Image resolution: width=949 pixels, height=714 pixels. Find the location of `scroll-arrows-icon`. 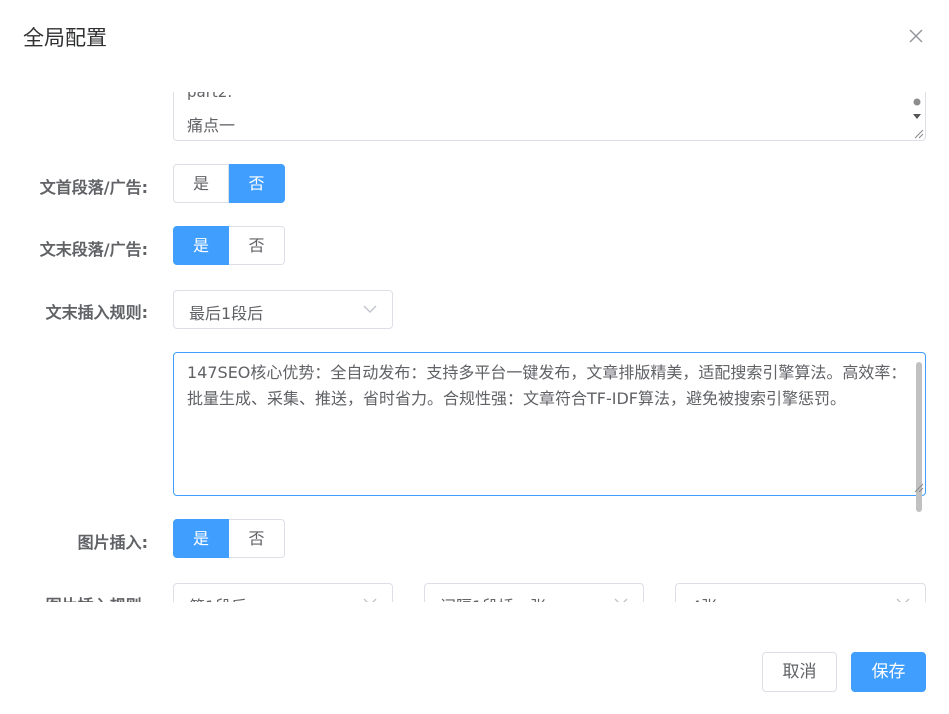

scroll-arrows-icon is located at coordinates (917, 111).